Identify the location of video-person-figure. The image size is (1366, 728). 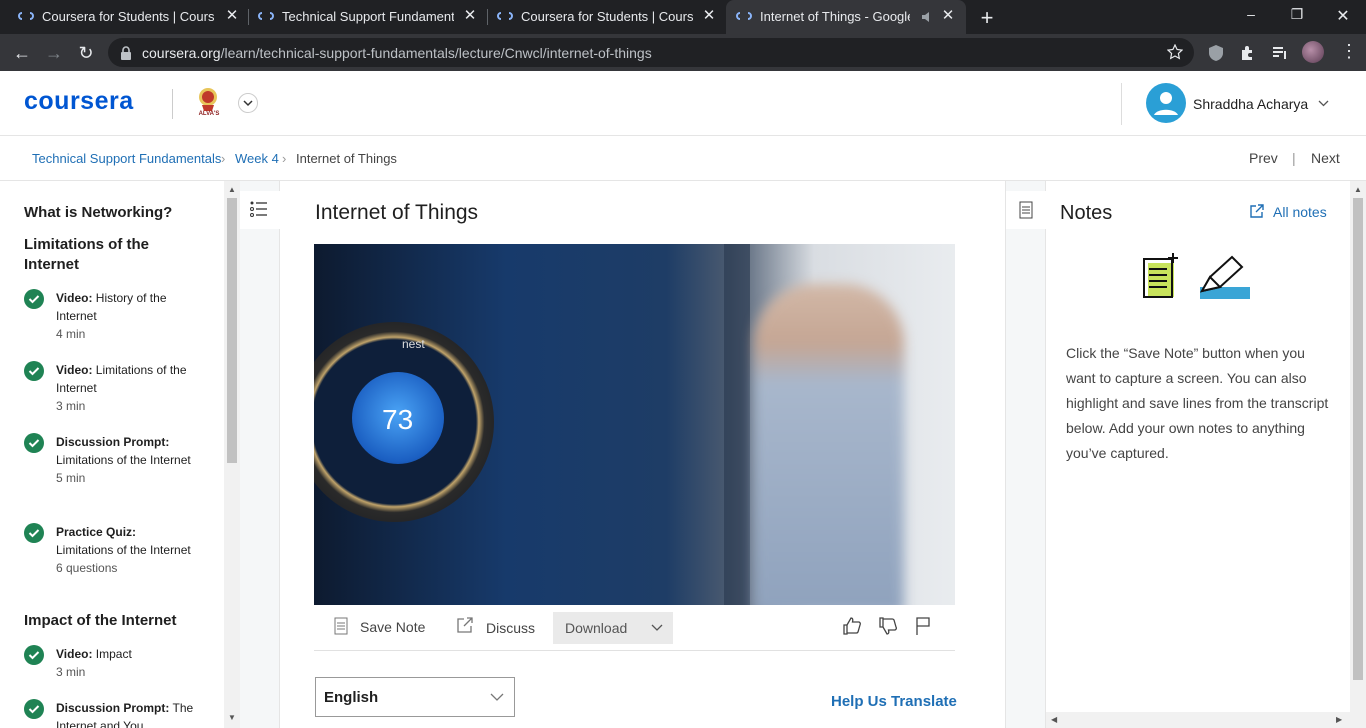
(829, 444).